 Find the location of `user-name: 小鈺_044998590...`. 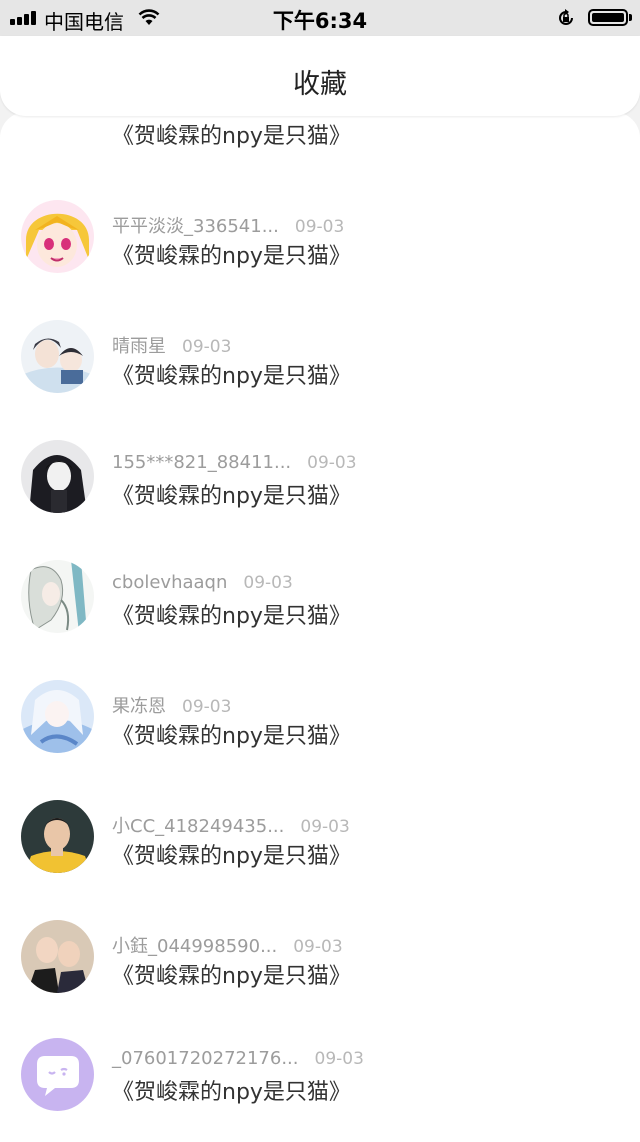

user-name: 小鈺_044998590... is located at coordinates (194, 946).